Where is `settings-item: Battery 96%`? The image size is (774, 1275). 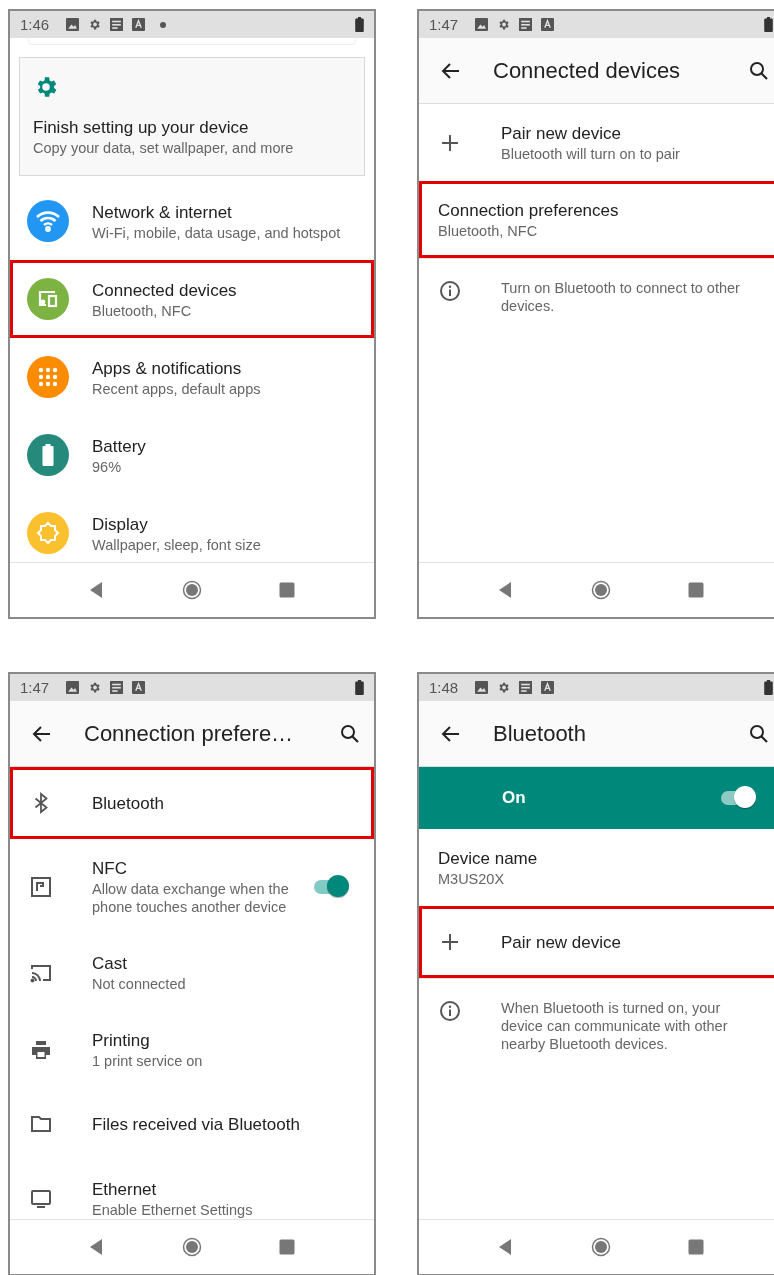 settings-item: Battery 96% is located at coordinates (192, 455).